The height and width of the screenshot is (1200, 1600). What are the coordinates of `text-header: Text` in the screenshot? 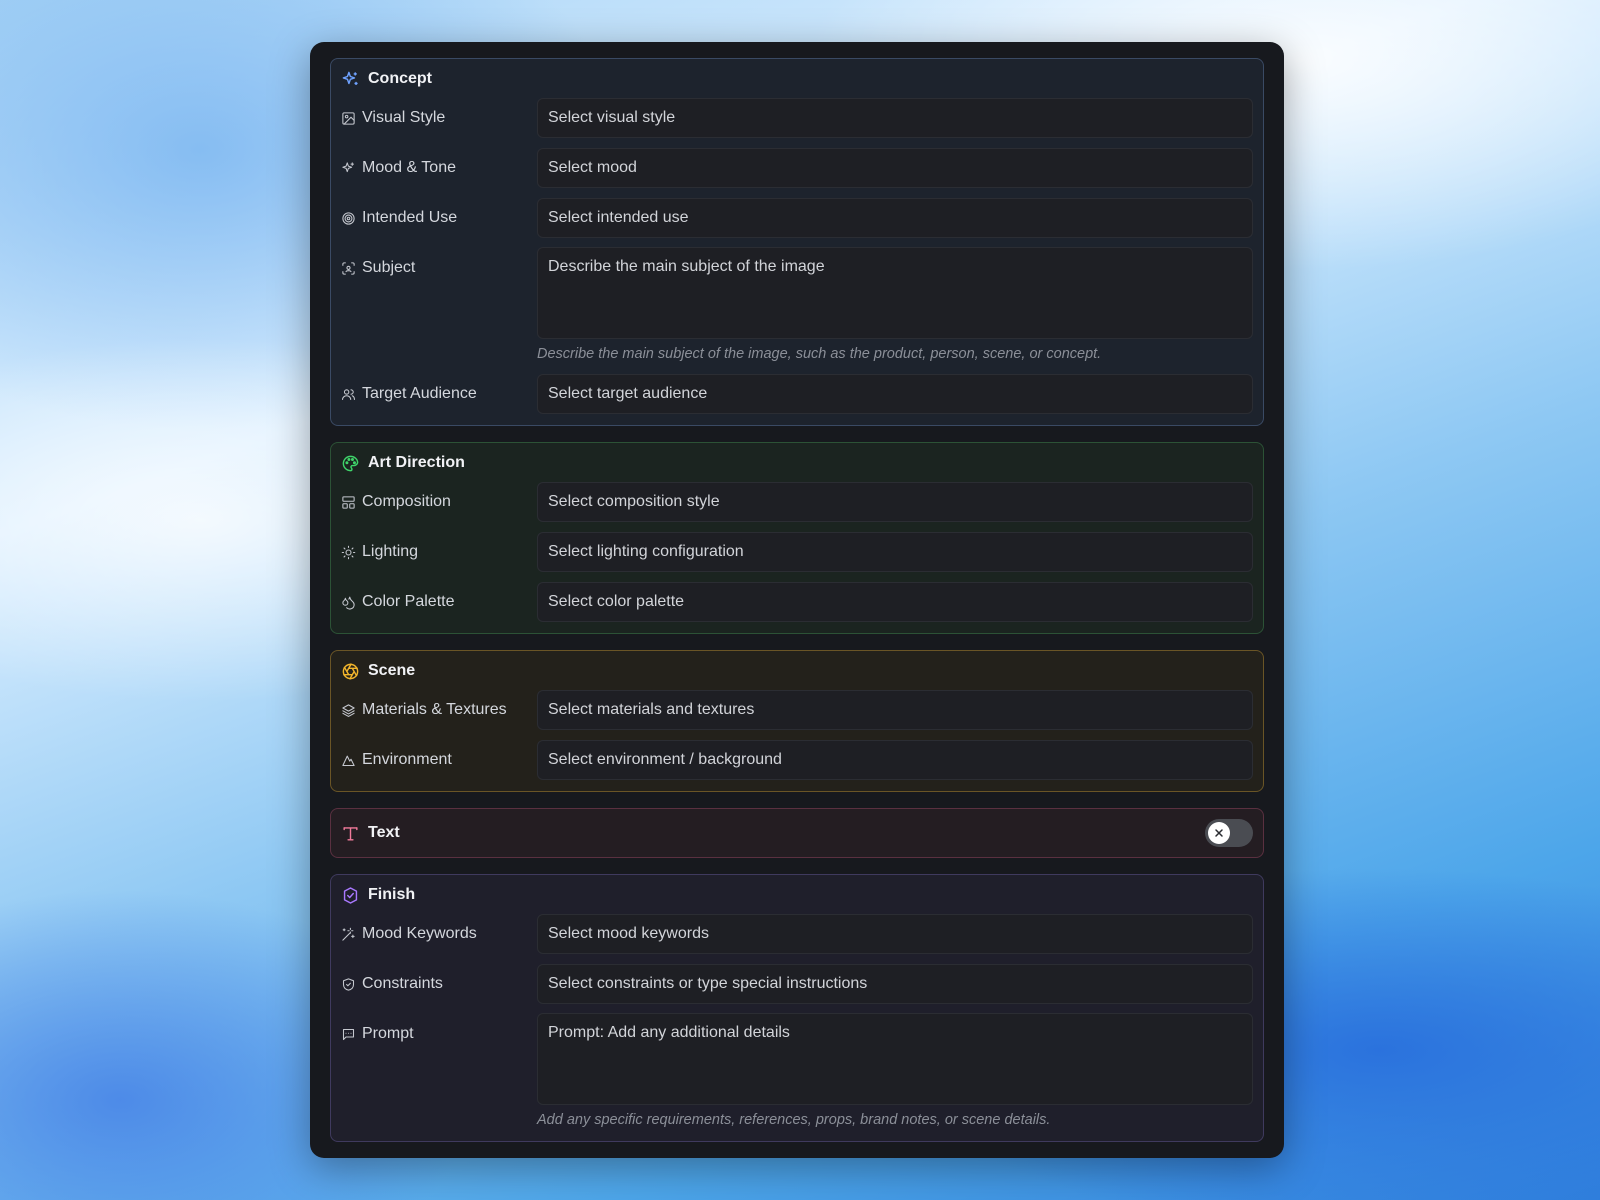 It's located at (370, 833).